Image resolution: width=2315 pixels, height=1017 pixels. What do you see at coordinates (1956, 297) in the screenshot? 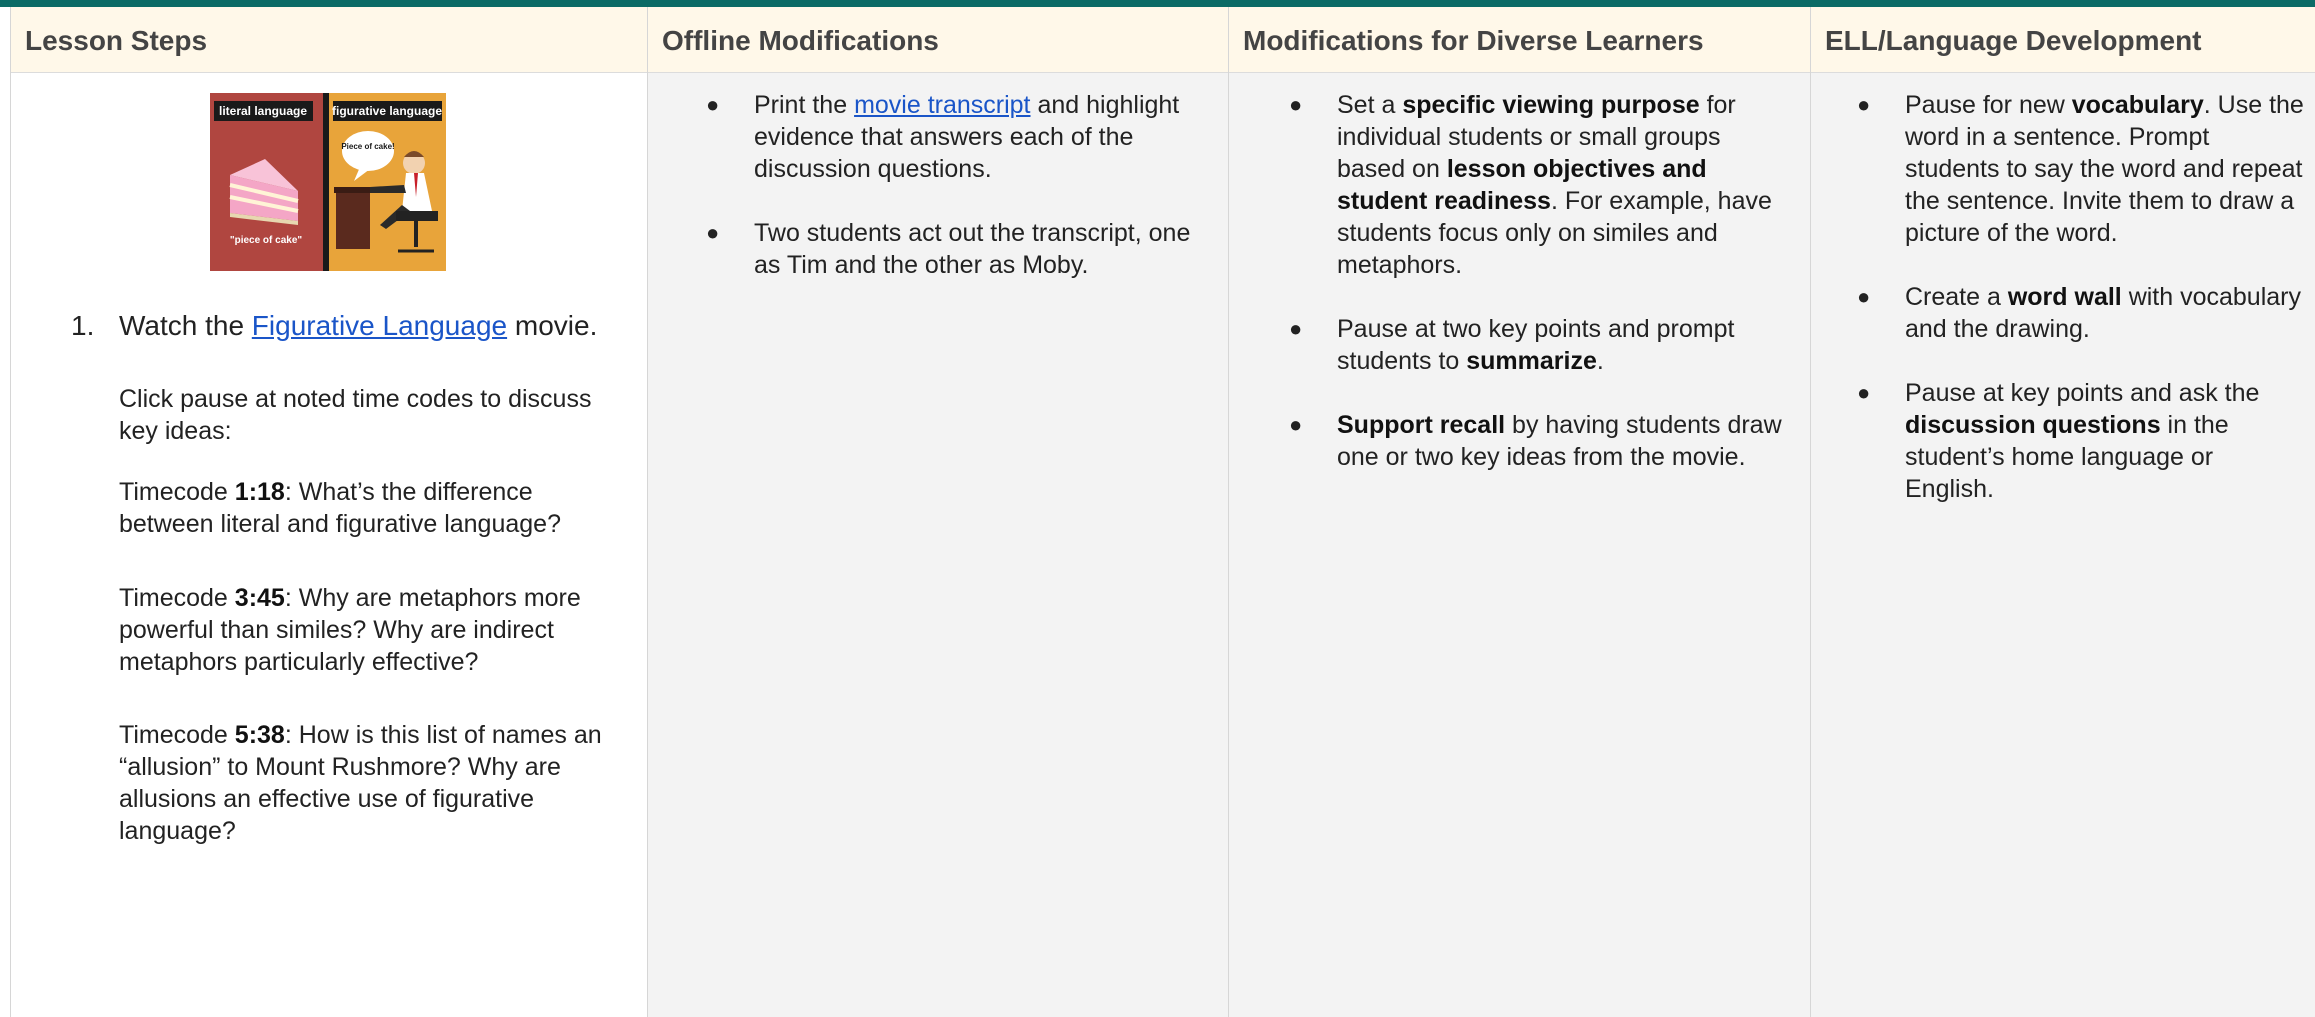
I see `item-text: Create a` at bounding box center [1956, 297].